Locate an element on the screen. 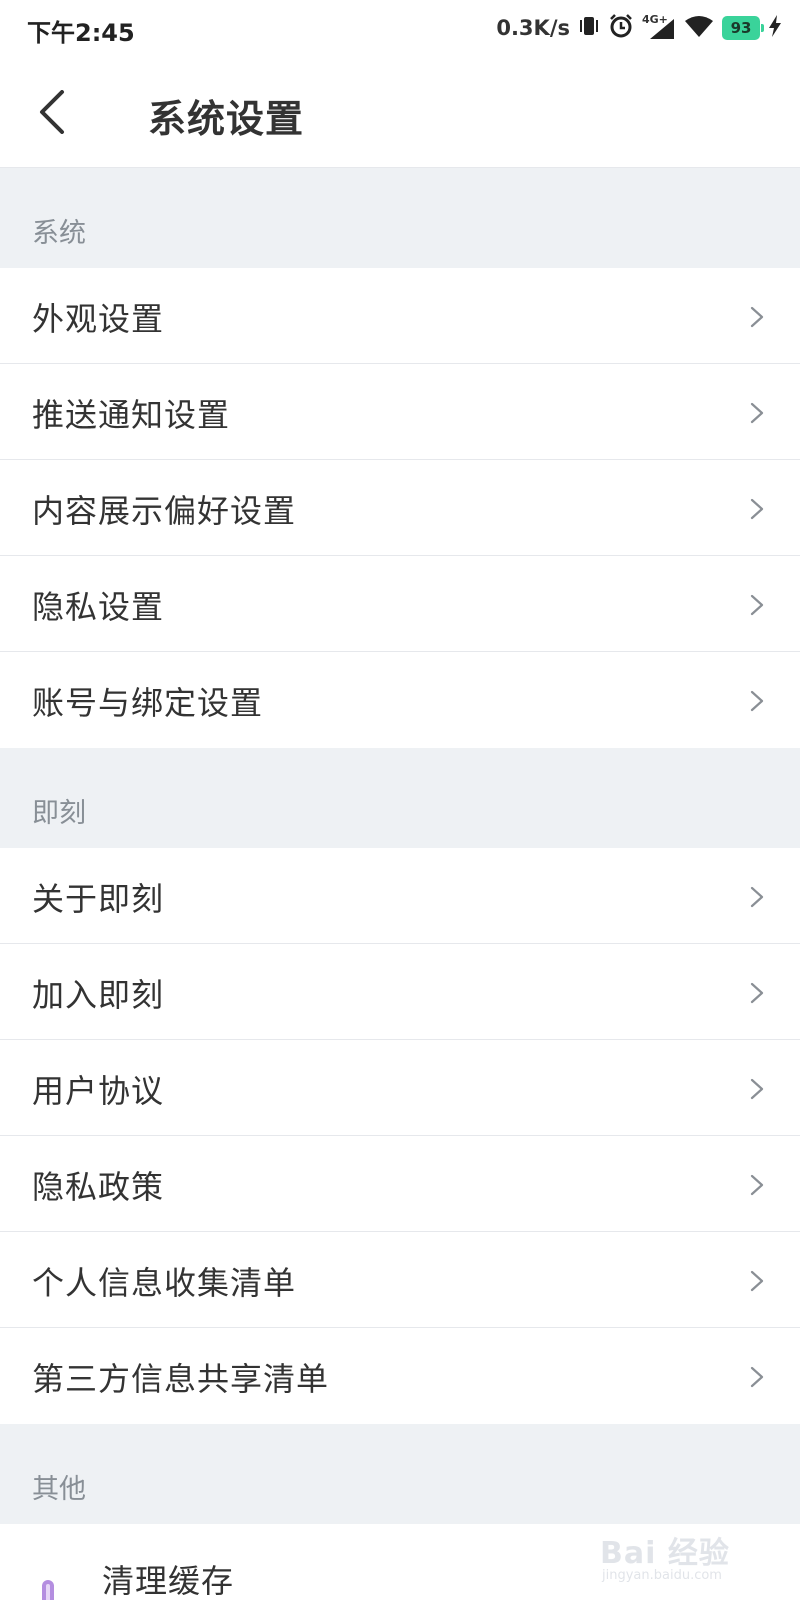  watermark: Bai 经验 jingyan.baidu.com is located at coordinates (675, 1552).